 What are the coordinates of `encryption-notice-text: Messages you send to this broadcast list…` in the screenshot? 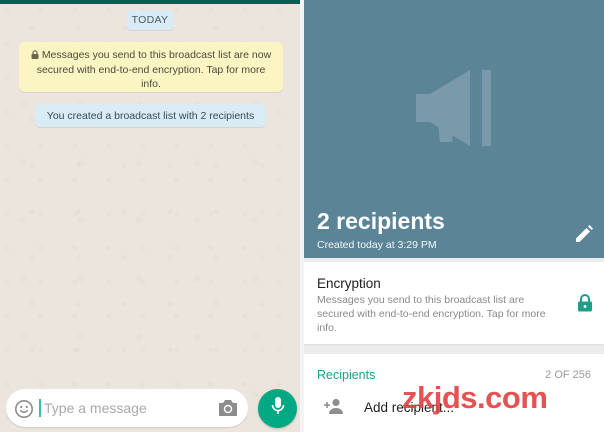 It's located at (154, 69).